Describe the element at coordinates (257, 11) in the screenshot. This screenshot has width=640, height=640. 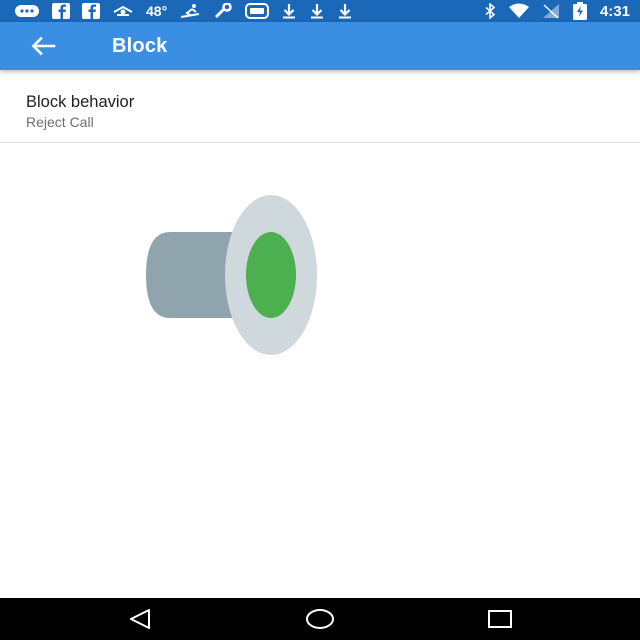
I see `game-icon` at that location.